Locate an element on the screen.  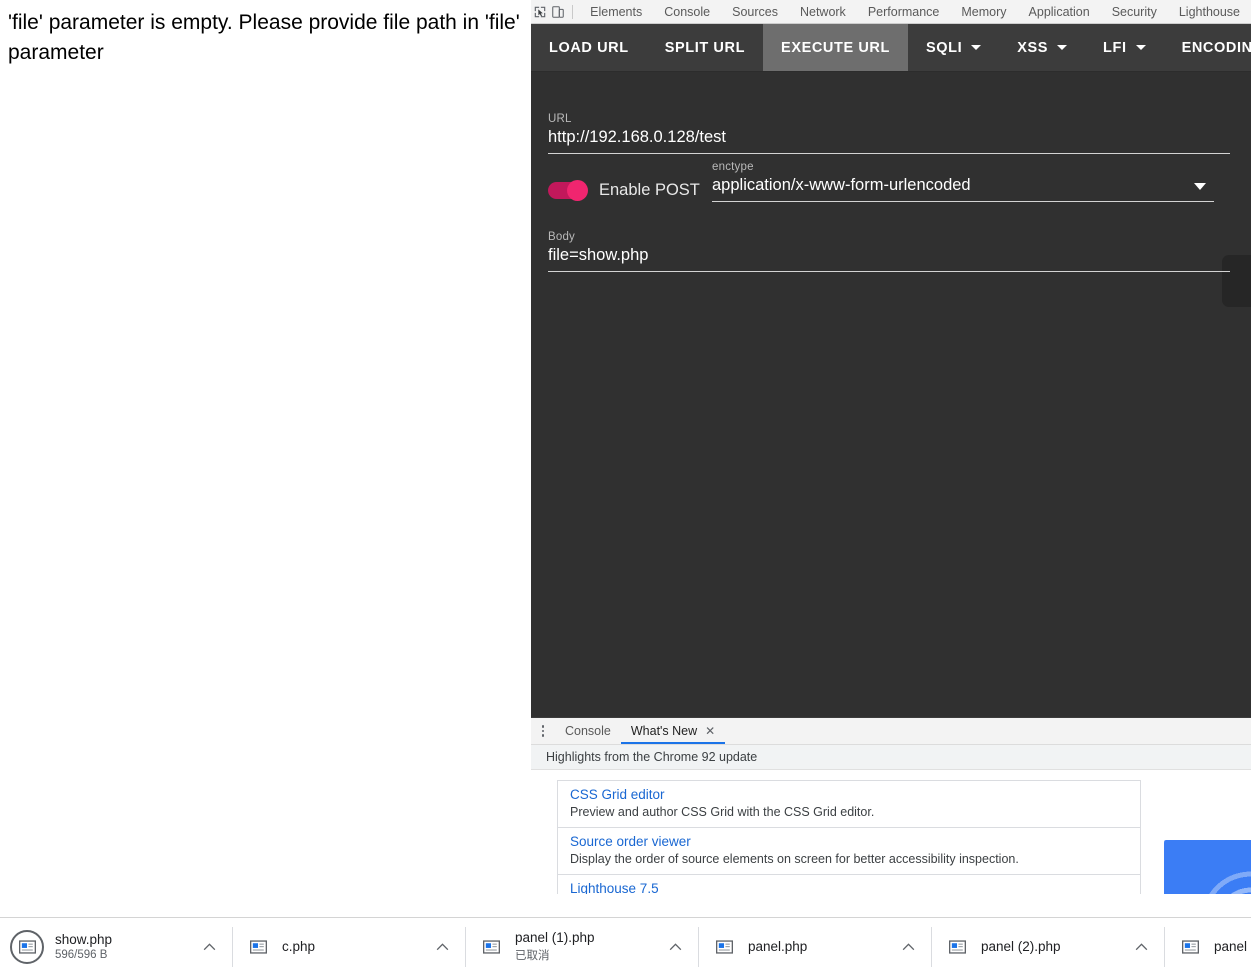
hackbar-button-execute-url: EXECUTE URL is located at coordinates (835, 47).